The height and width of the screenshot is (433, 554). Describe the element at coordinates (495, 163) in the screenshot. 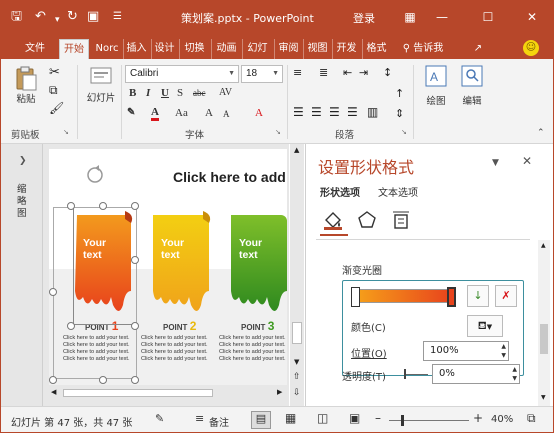

I see `pane-options-icon: ▼` at that location.